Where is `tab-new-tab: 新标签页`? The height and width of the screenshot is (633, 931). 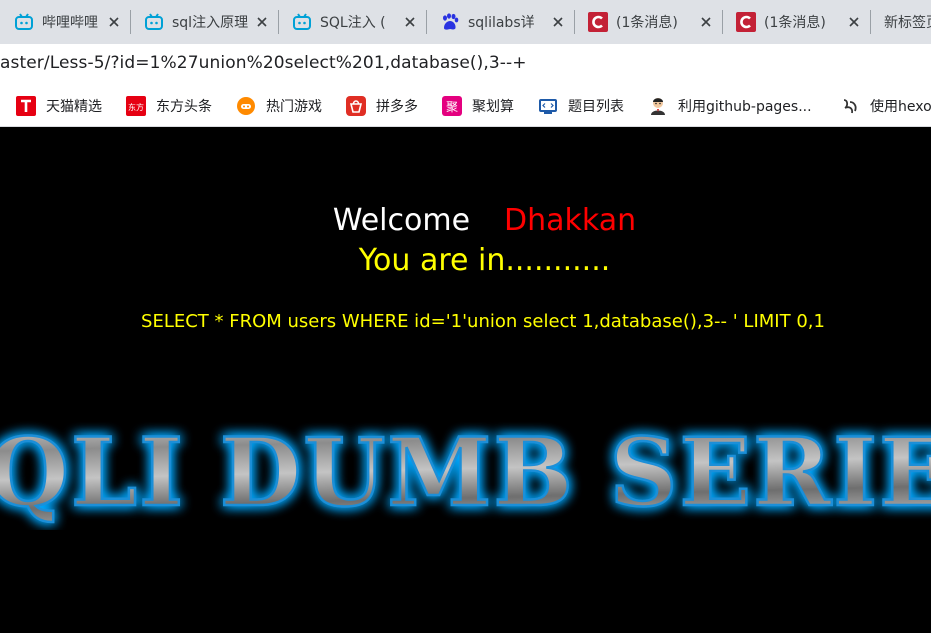 tab-new-tab: 新标签页 is located at coordinates (900, 22).